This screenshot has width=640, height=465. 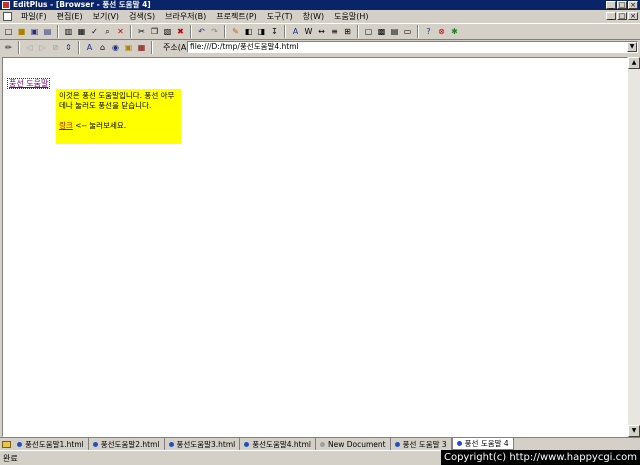 What do you see at coordinates (441, 31) in the screenshot?
I see `stop-icon: ⊗` at bounding box center [441, 31].